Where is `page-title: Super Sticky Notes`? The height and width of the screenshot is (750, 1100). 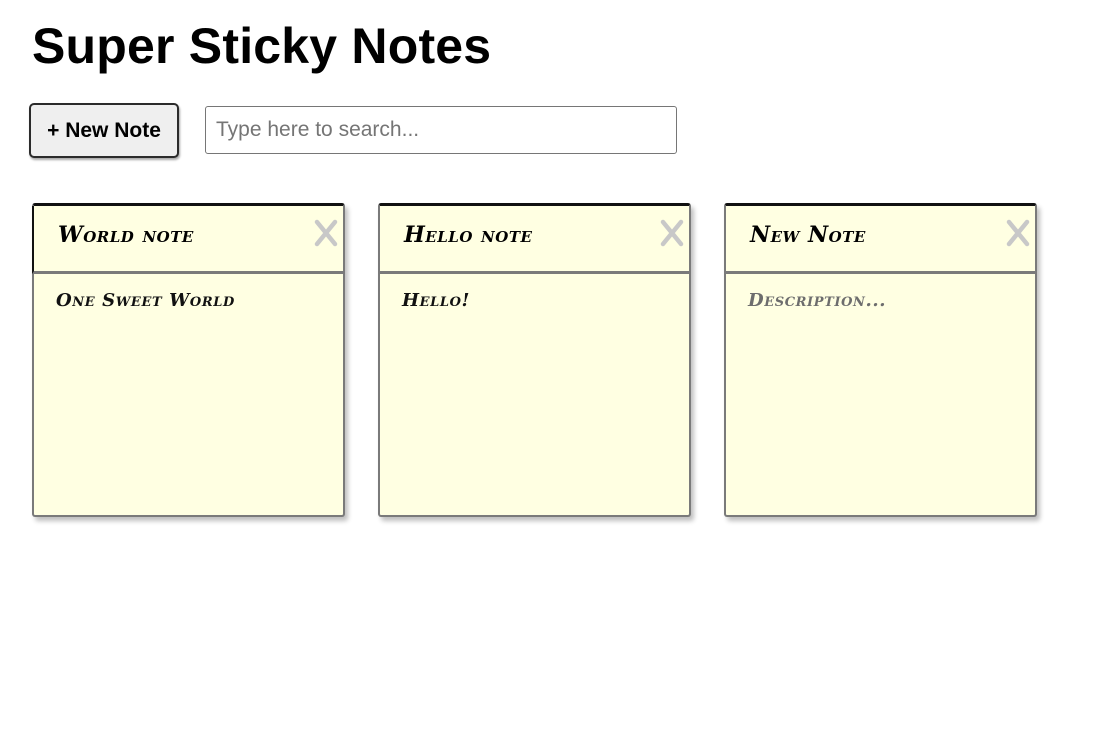 page-title: Super Sticky Notes is located at coordinates (262, 46).